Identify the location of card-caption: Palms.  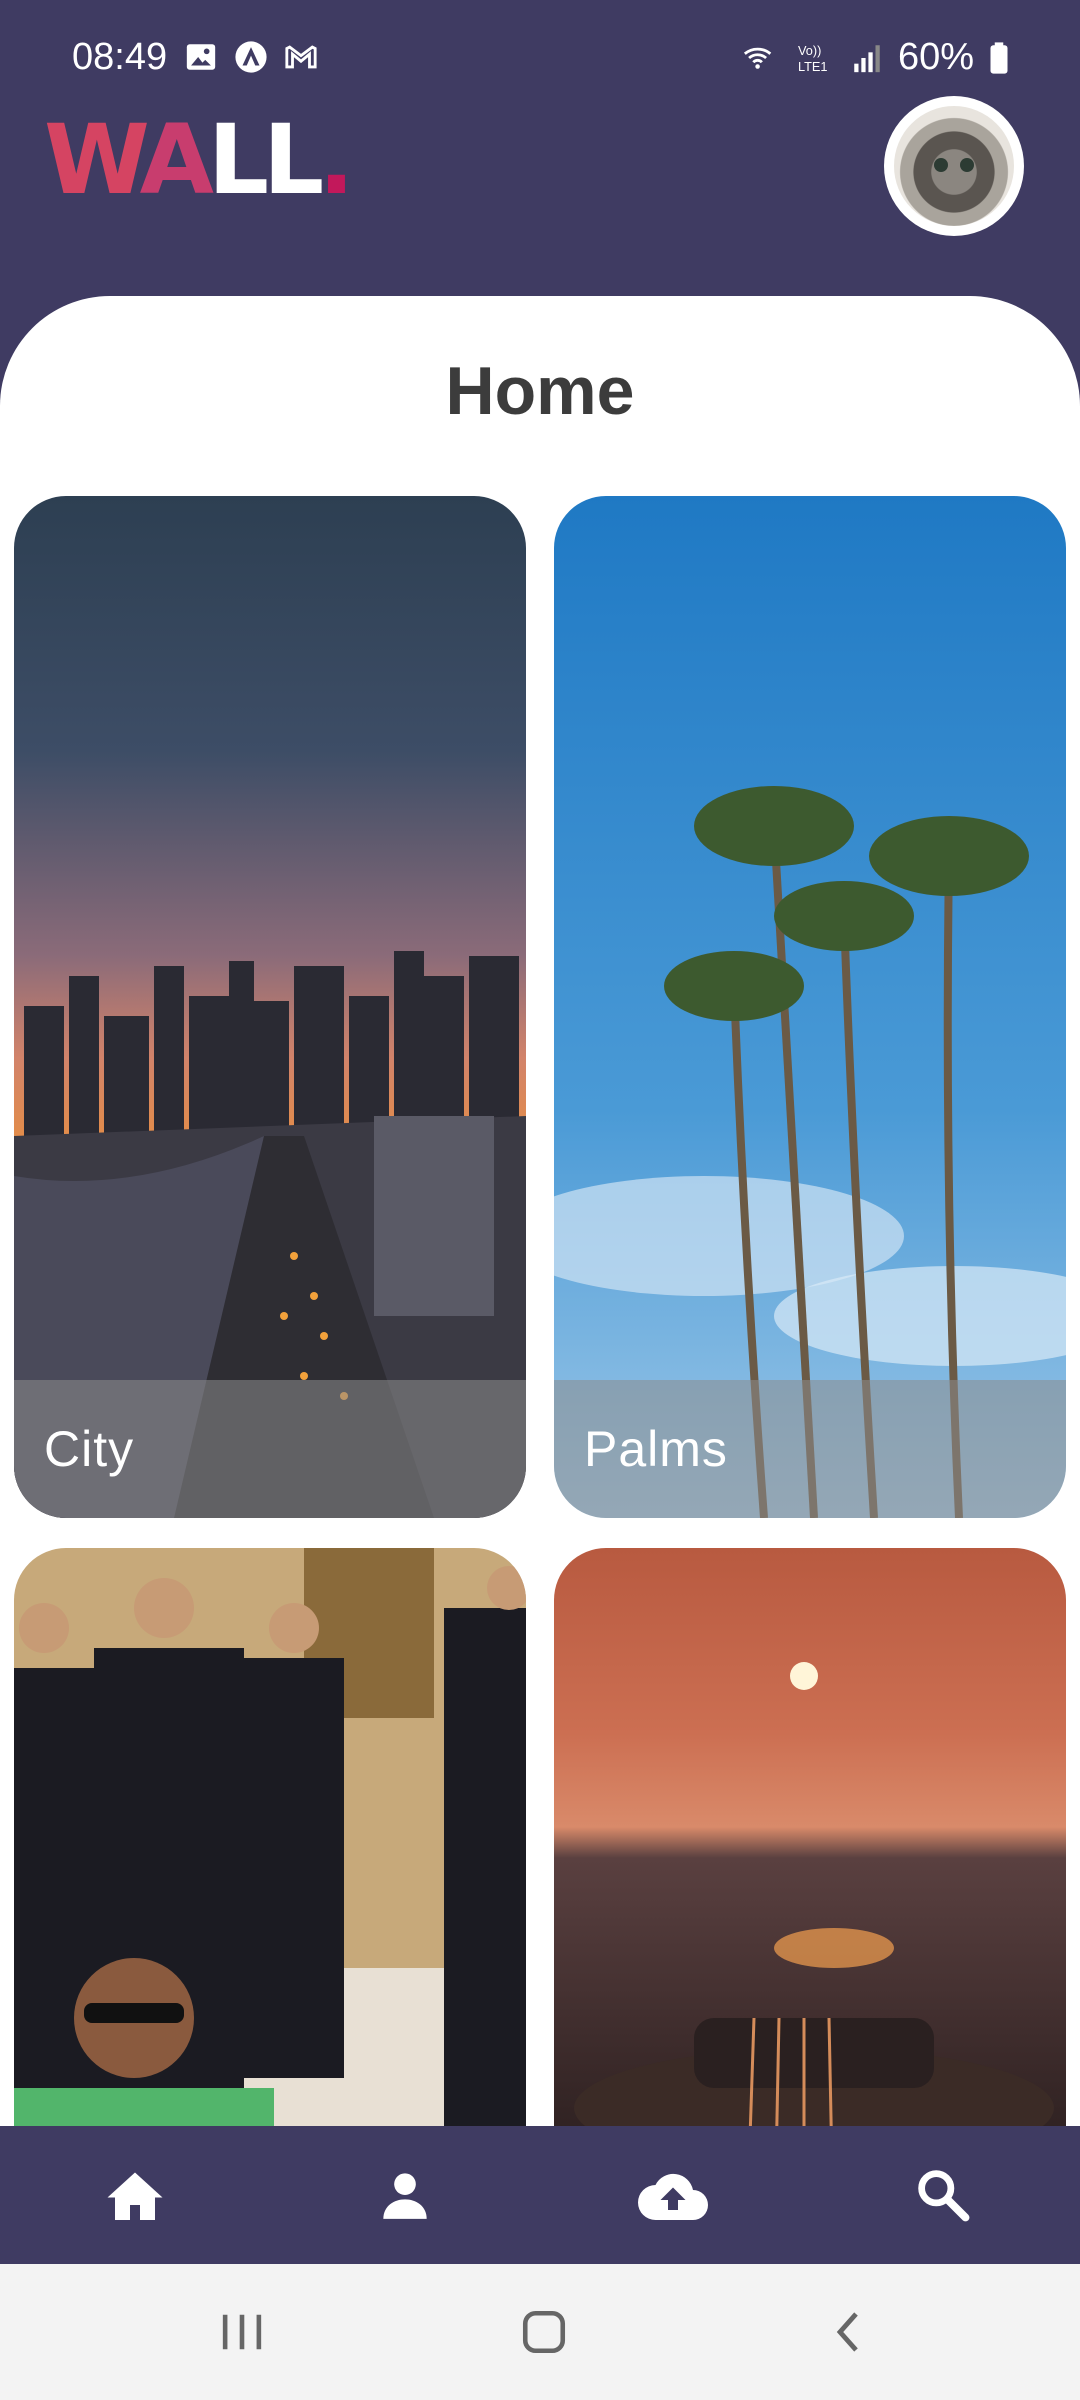
(810, 1449).